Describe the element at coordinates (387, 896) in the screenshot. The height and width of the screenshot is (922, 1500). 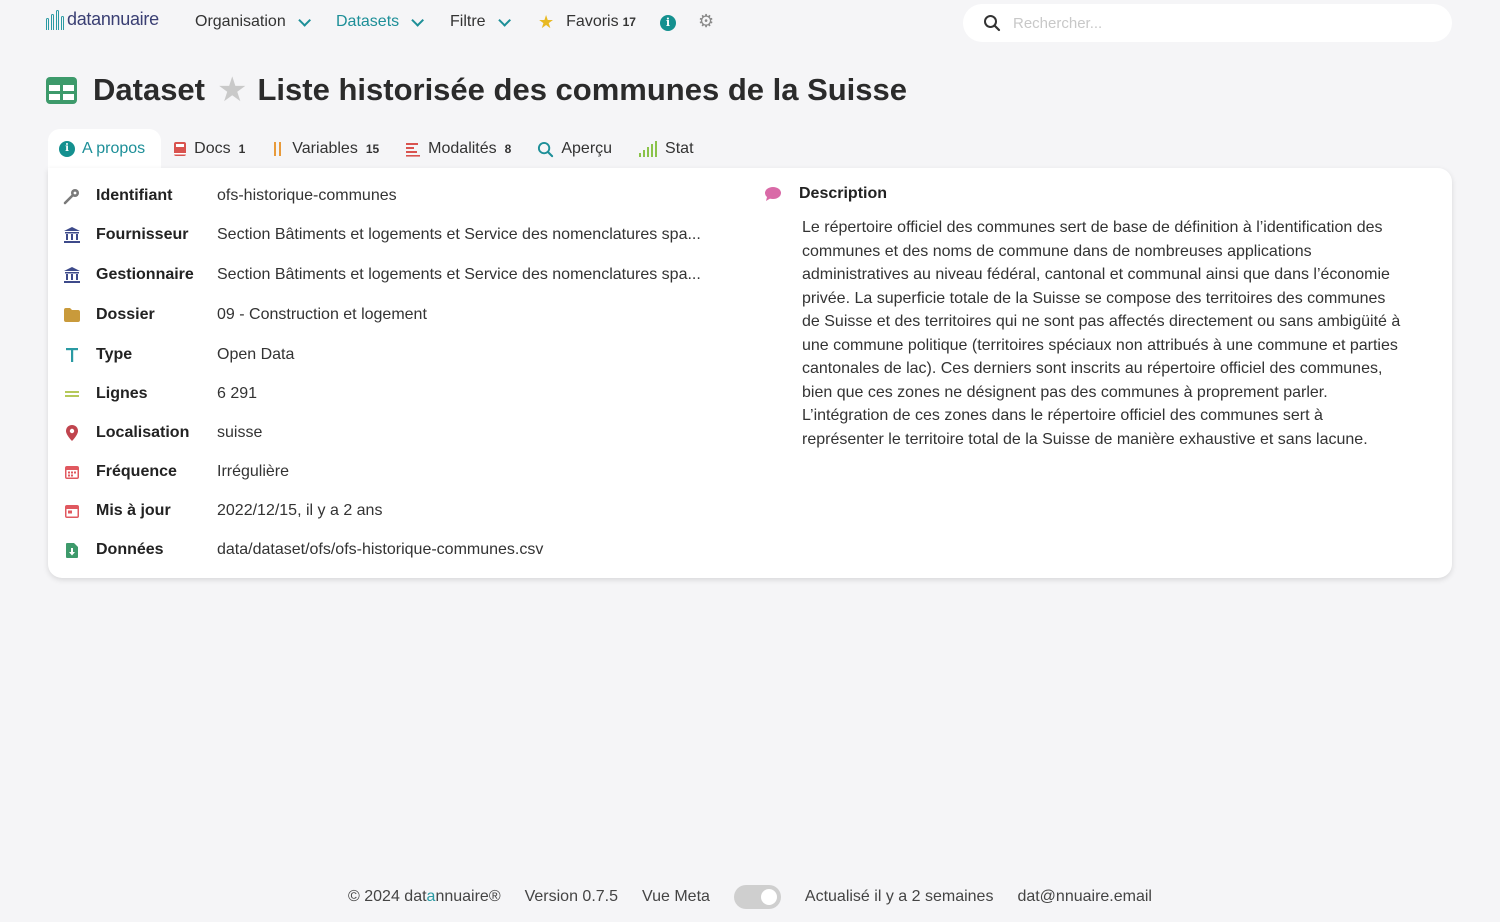
I see `copyright-prefix: © 2024 dat` at that location.